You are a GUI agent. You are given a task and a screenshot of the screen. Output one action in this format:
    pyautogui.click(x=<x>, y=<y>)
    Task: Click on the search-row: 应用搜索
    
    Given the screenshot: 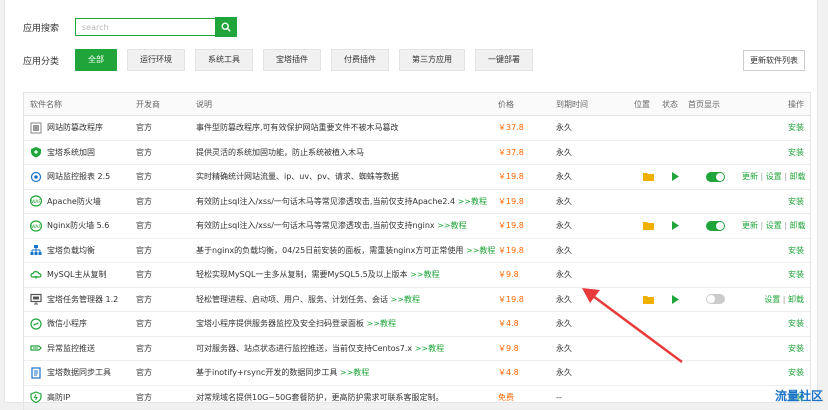 What is the action you would take?
    pyautogui.click(x=130, y=27)
    